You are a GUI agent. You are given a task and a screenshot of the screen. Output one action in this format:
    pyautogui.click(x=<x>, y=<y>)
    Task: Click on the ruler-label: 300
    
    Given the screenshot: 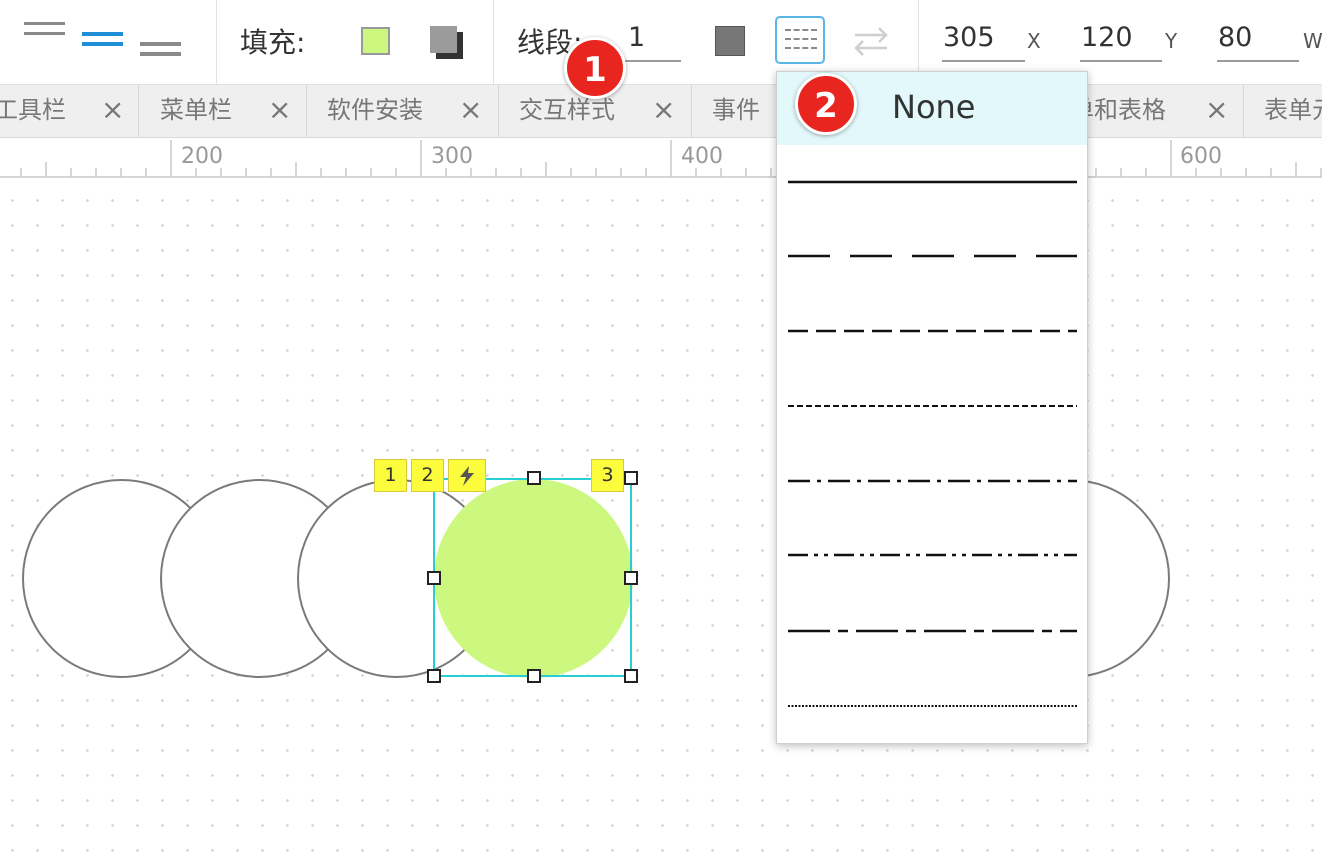 What is the action you would take?
    pyautogui.click(x=452, y=156)
    